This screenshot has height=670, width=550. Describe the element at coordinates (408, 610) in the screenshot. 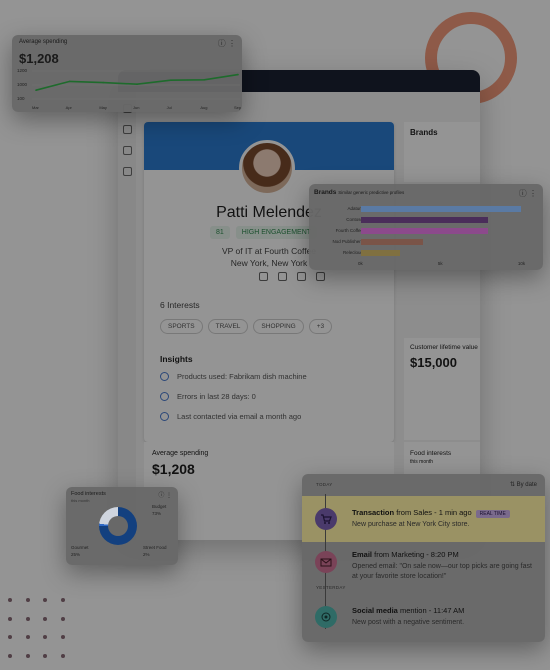

I see `timeline-item-title: Social media mention - 11:47 AM` at that location.